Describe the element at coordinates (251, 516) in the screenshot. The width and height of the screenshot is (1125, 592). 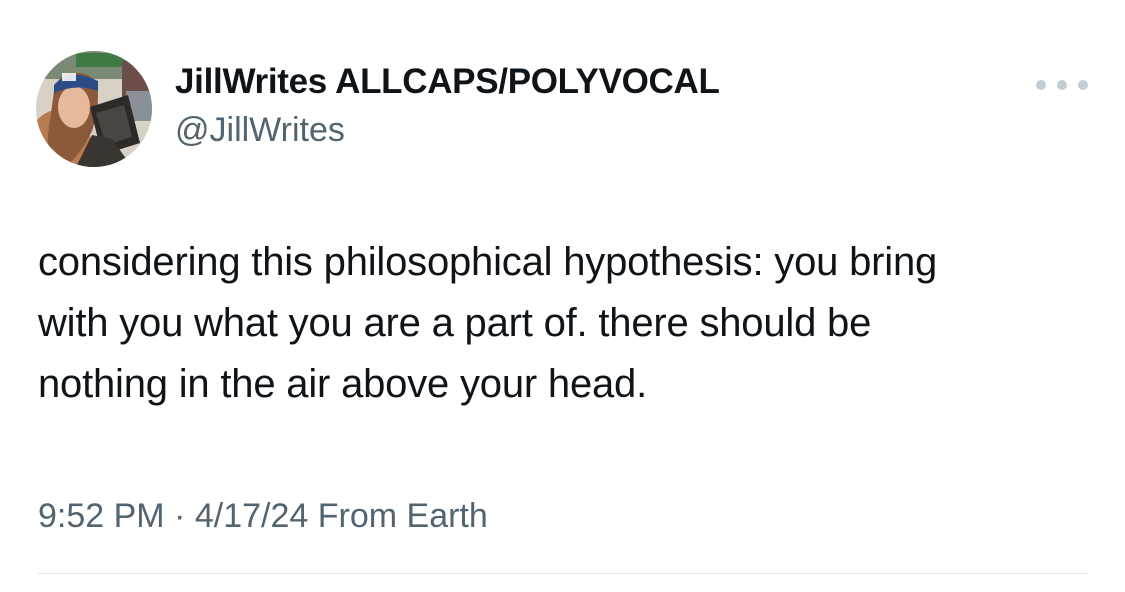
I see `tweet-date: 4/17/24` at that location.